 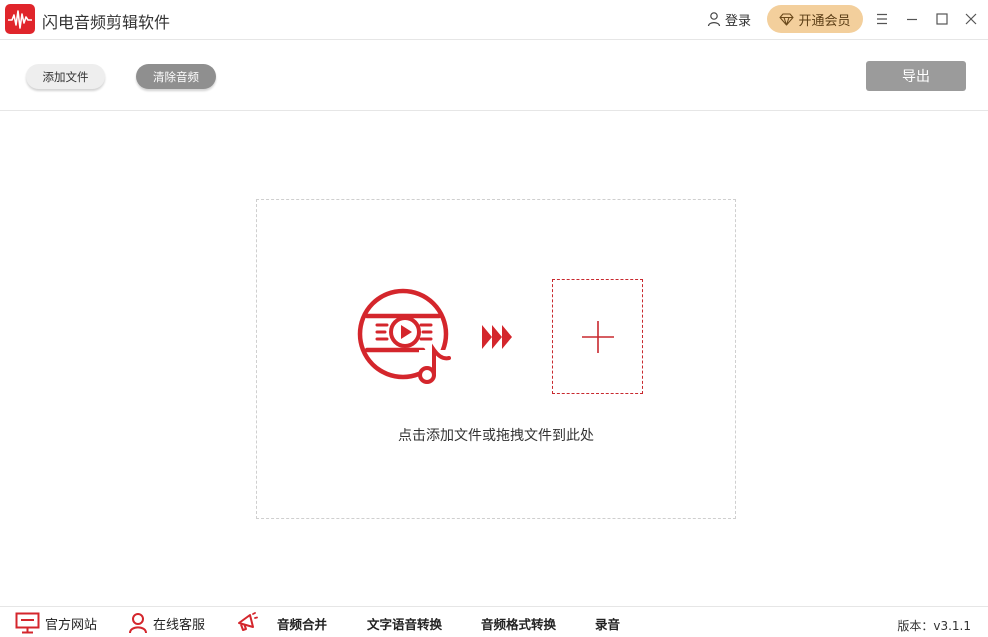 I want to click on add-file-box, so click(x=597, y=336).